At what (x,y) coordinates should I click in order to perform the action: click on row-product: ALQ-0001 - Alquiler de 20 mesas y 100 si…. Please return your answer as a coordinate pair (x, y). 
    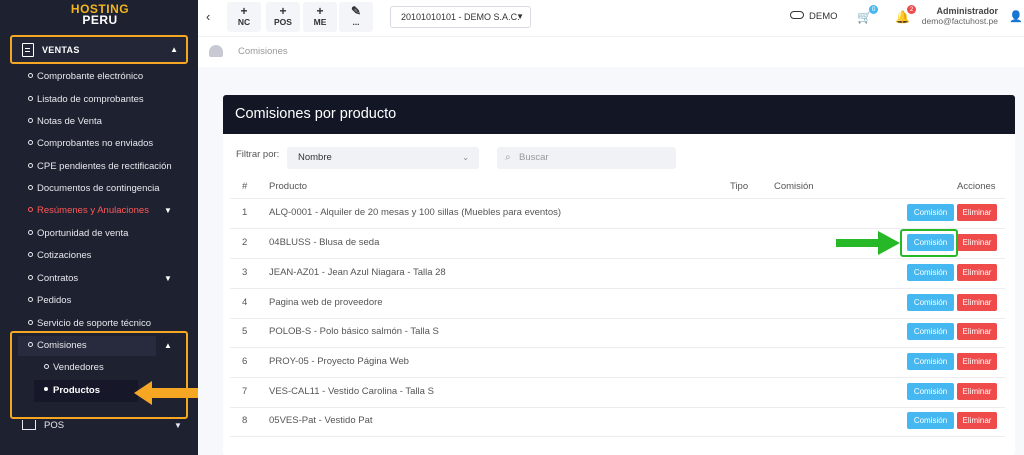
    Looking at the image, I should click on (415, 212).